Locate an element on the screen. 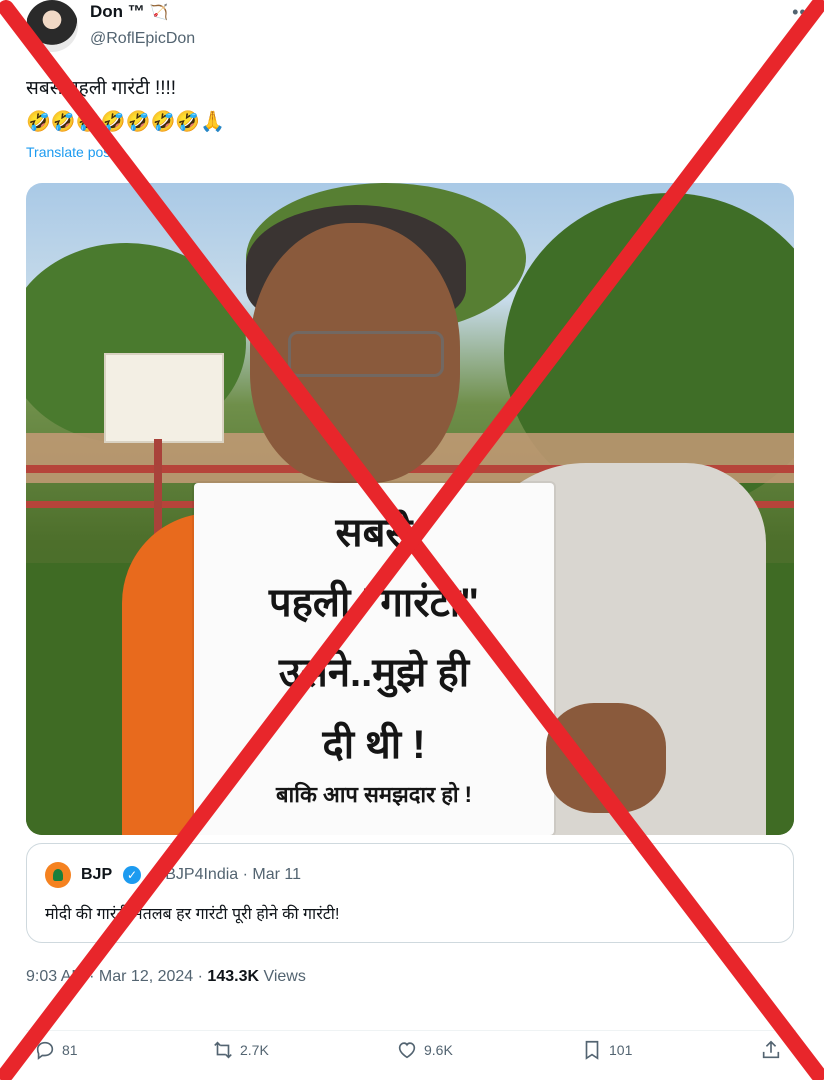 The width and height of the screenshot is (824, 1080). placard-line: सबसे is located at coordinates (374, 533).